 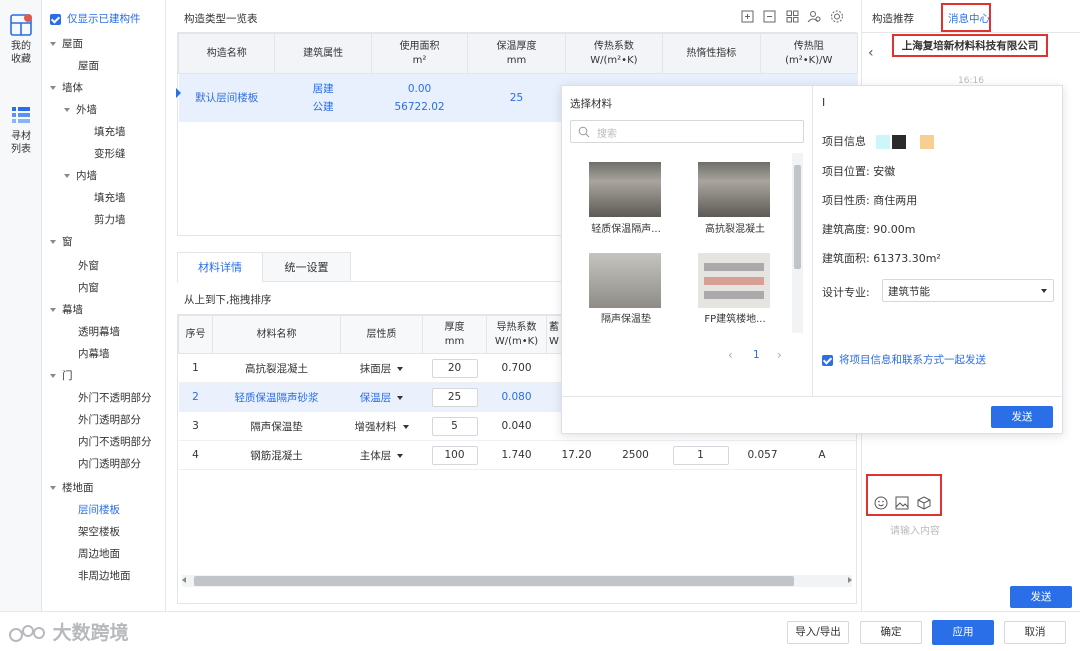 I want to click on tree-node-label: 外门透明部分, so click(x=109, y=420).